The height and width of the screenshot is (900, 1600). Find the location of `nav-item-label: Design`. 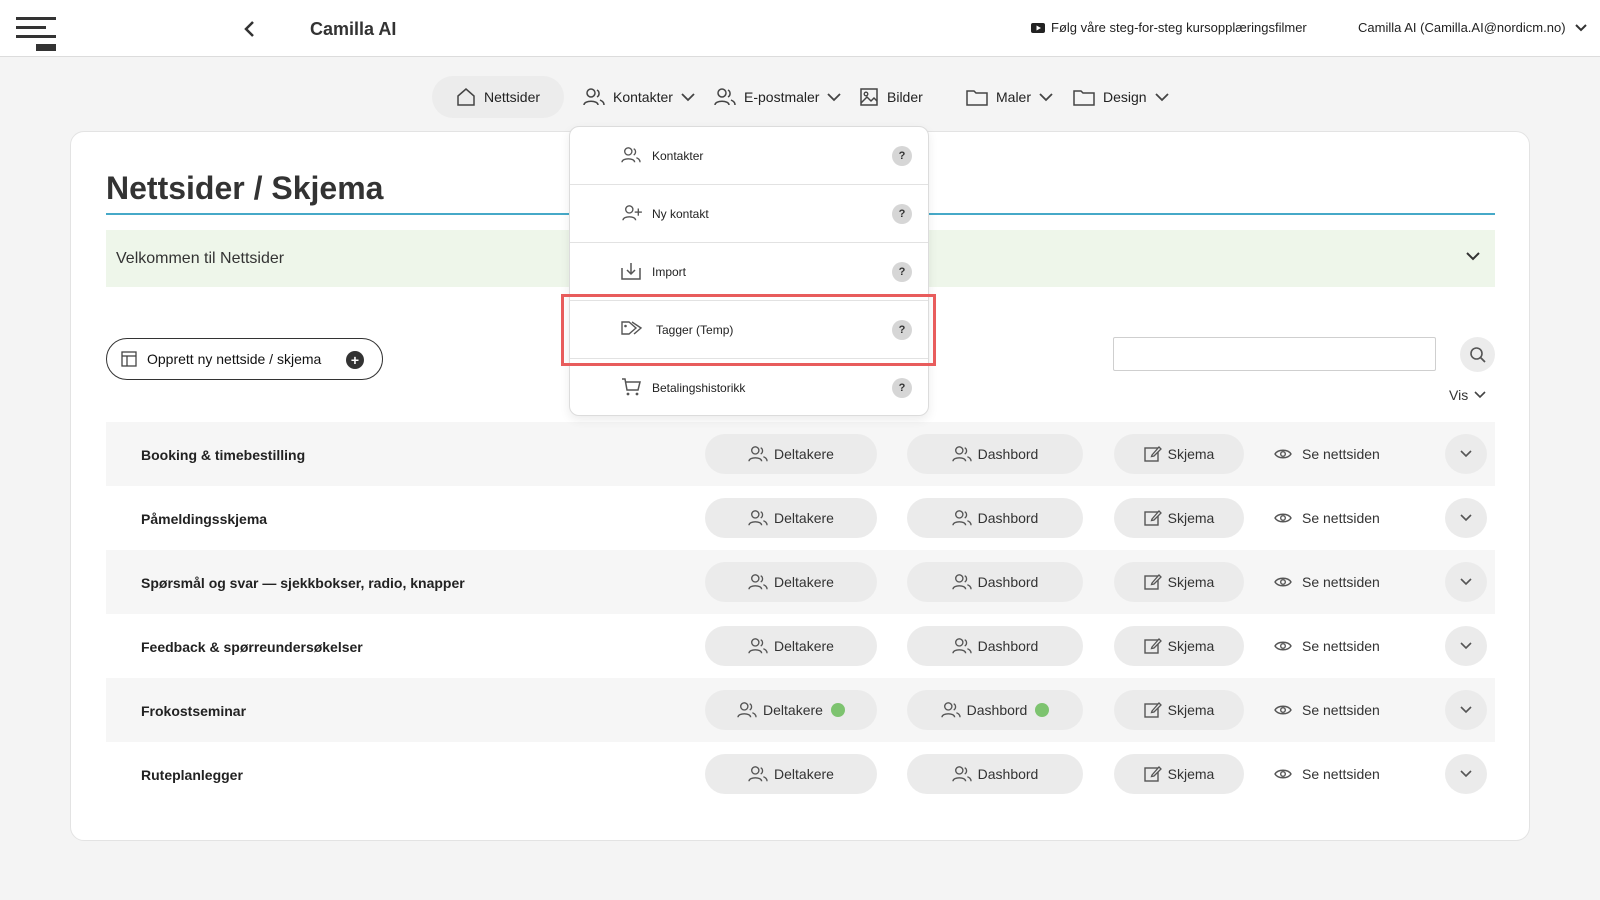

nav-item-label: Design is located at coordinates (1125, 97).